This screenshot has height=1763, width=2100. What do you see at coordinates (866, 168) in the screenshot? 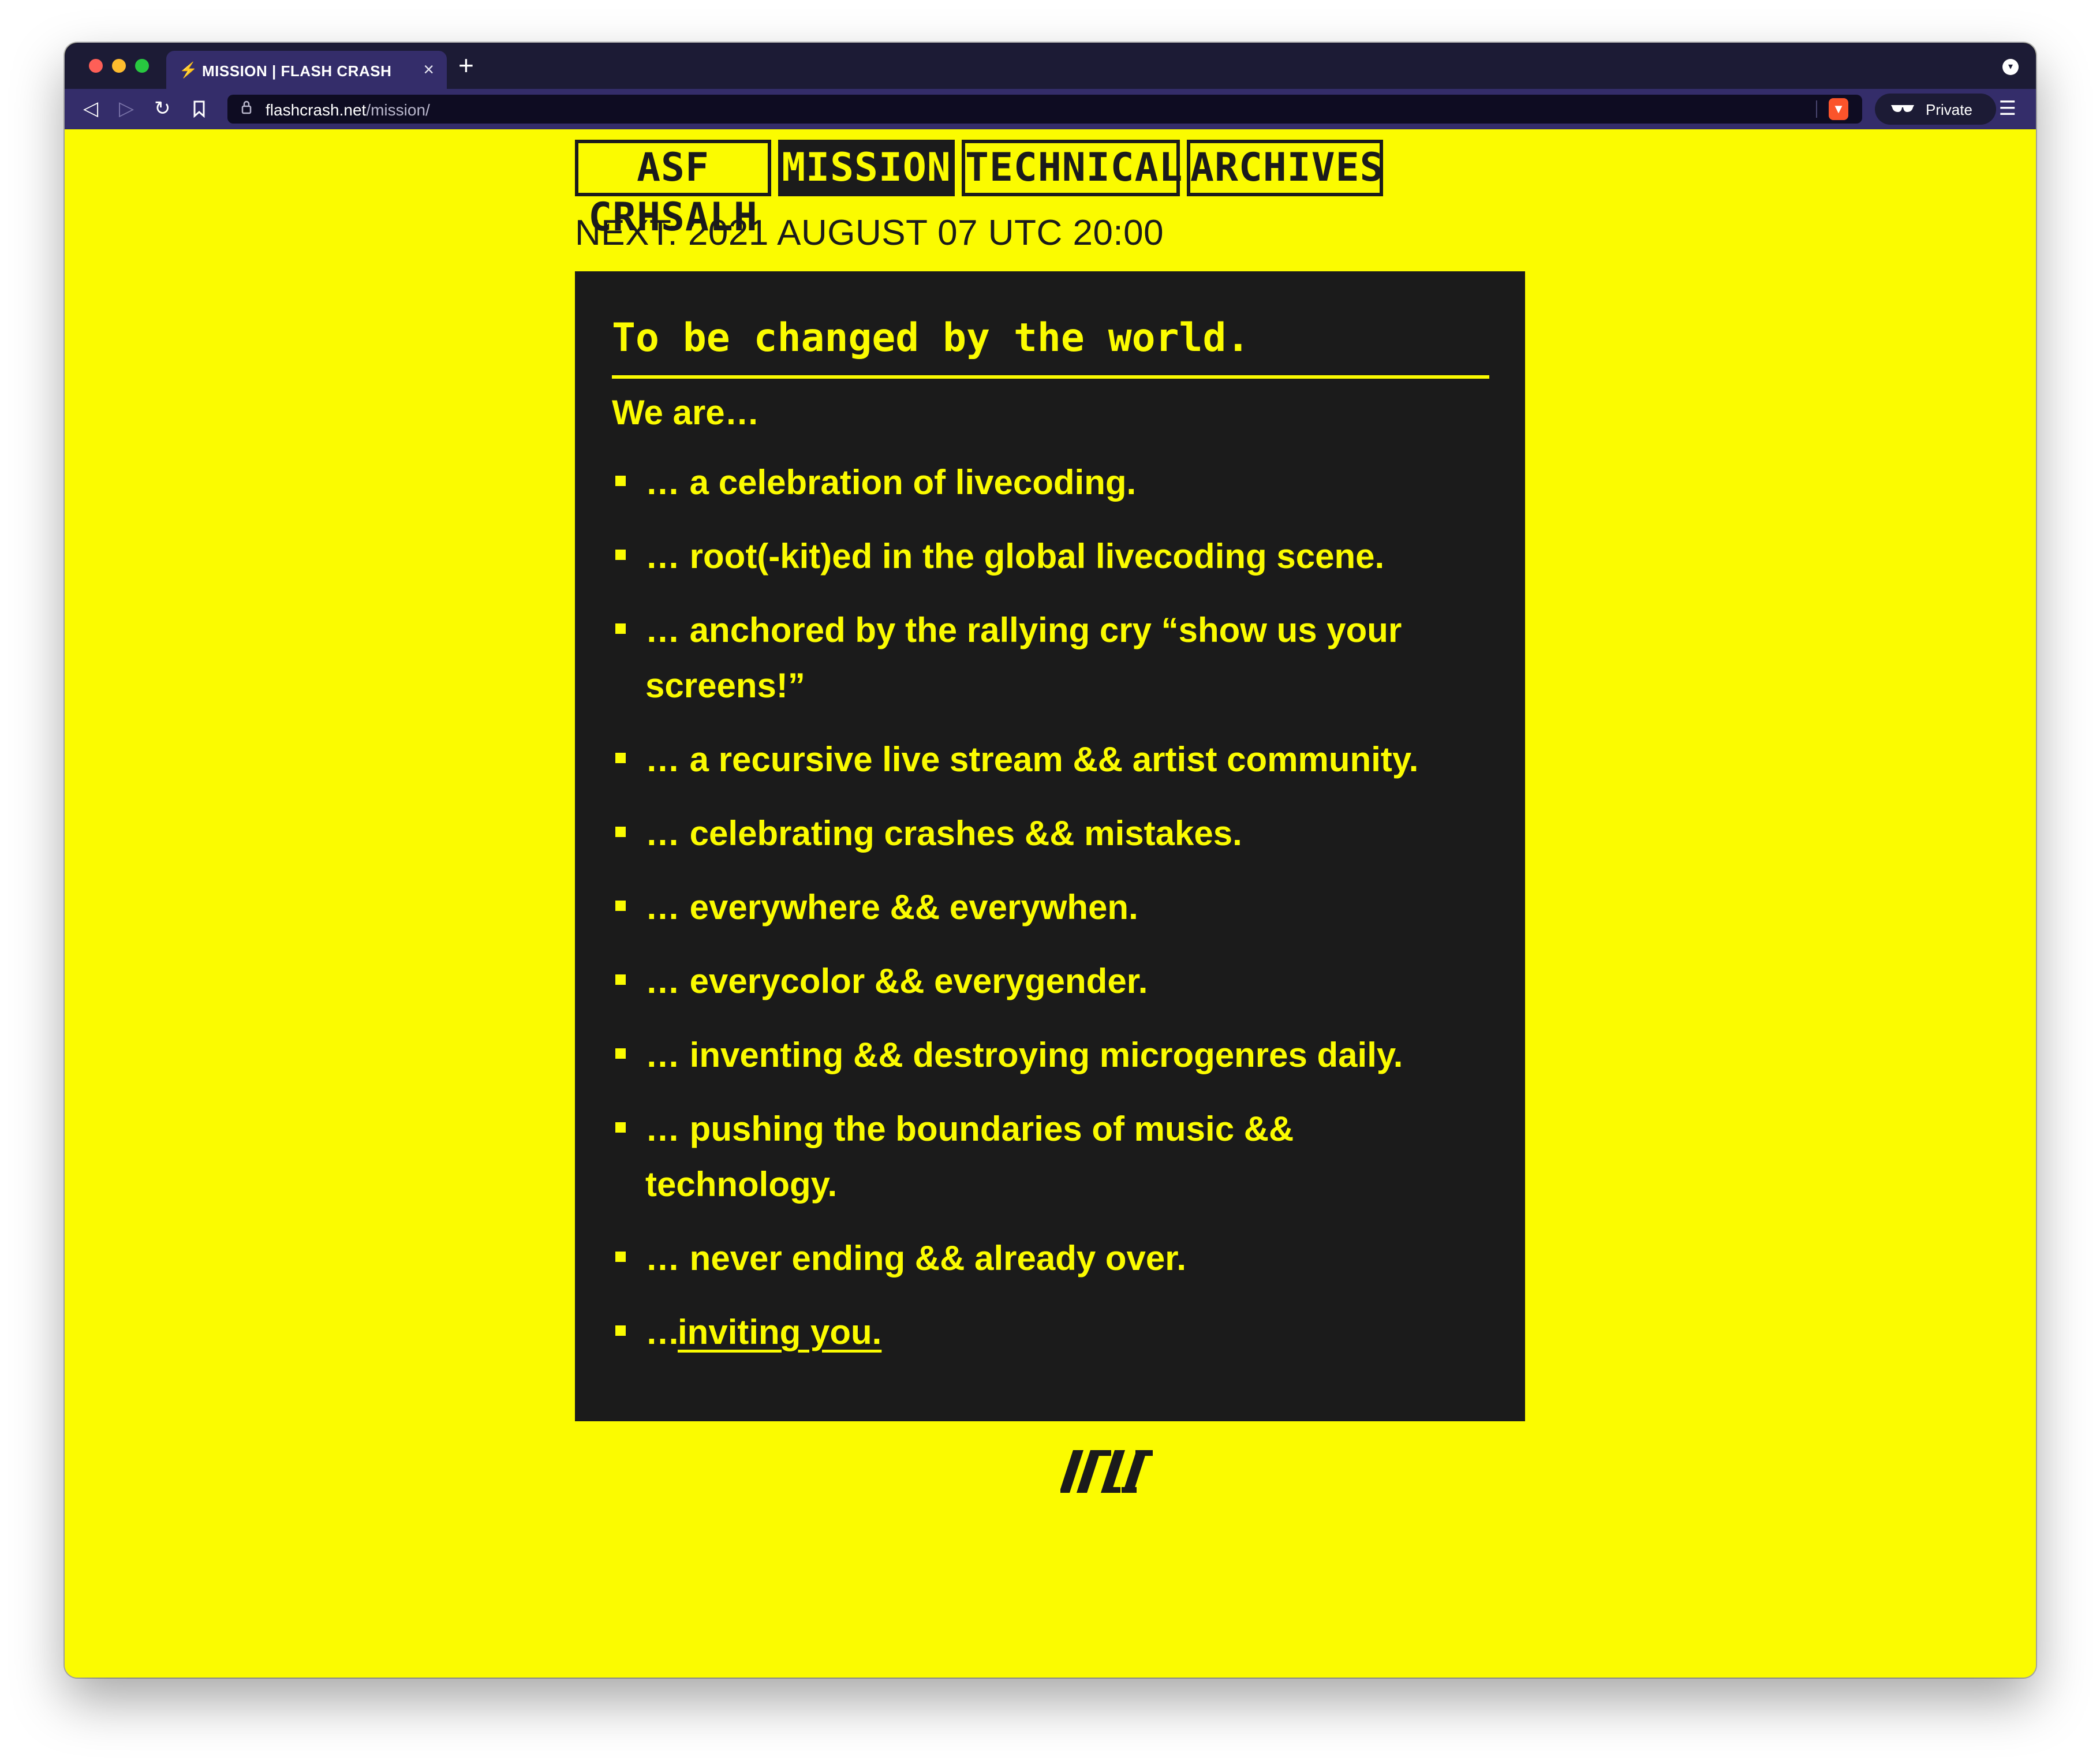
I see `nav-mission-link: MISSION` at bounding box center [866, 168].